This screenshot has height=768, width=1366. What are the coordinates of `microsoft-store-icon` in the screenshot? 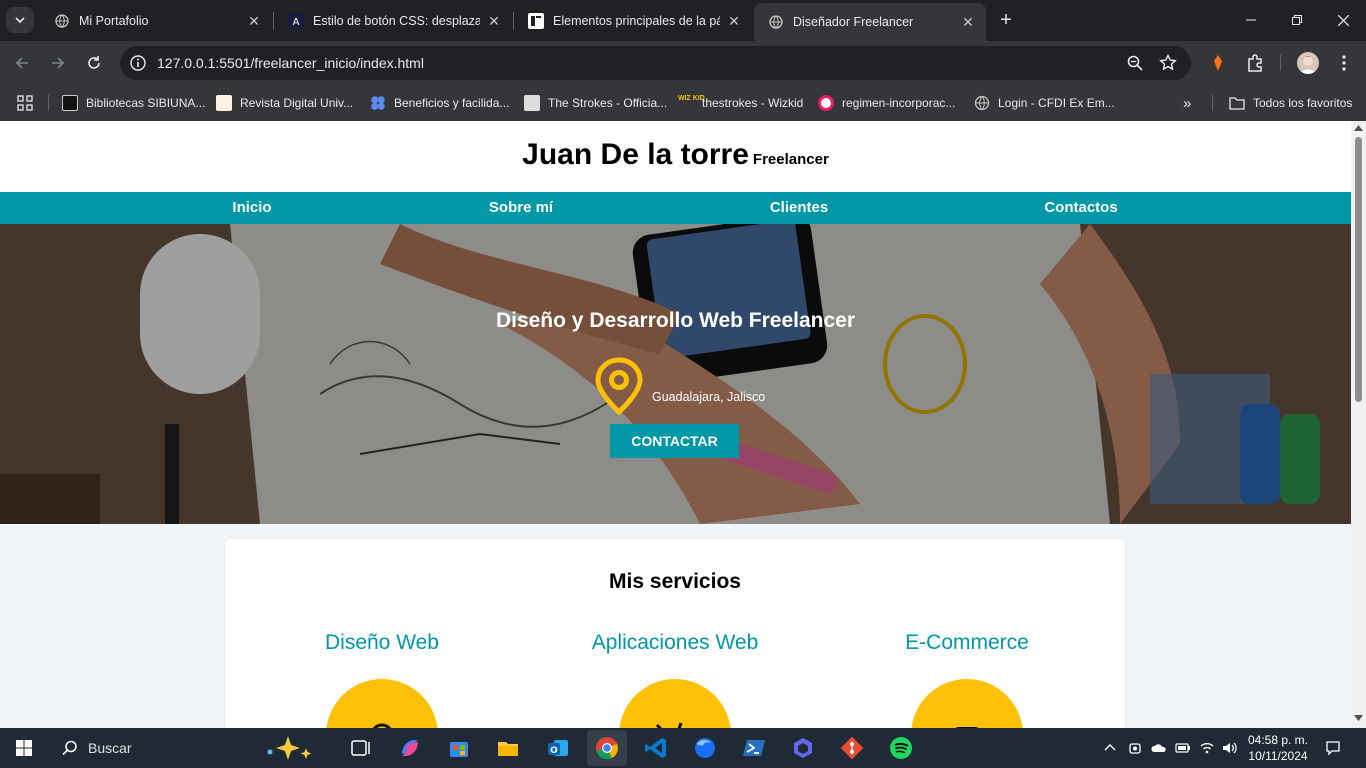 It's located at (459, 748).